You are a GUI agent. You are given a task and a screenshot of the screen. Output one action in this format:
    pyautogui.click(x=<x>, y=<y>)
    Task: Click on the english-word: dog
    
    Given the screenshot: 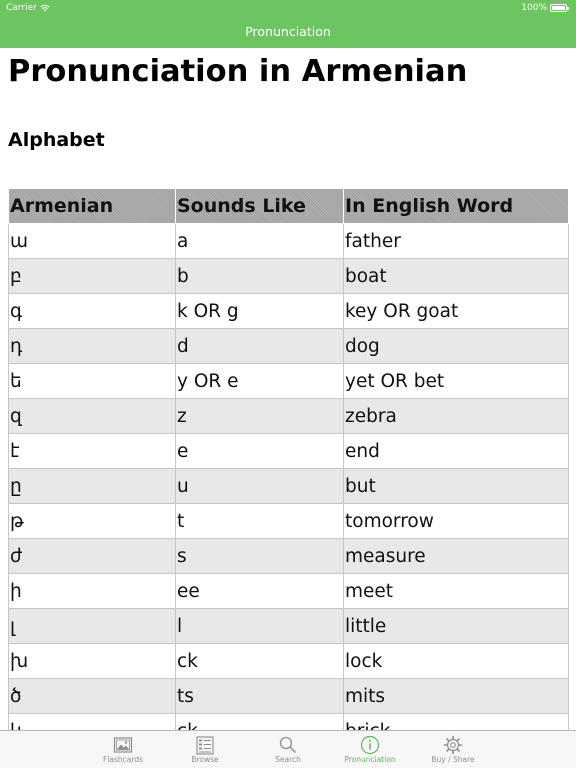 What is the action you would take?
    pyautogui.click(x=456, y=346)
    